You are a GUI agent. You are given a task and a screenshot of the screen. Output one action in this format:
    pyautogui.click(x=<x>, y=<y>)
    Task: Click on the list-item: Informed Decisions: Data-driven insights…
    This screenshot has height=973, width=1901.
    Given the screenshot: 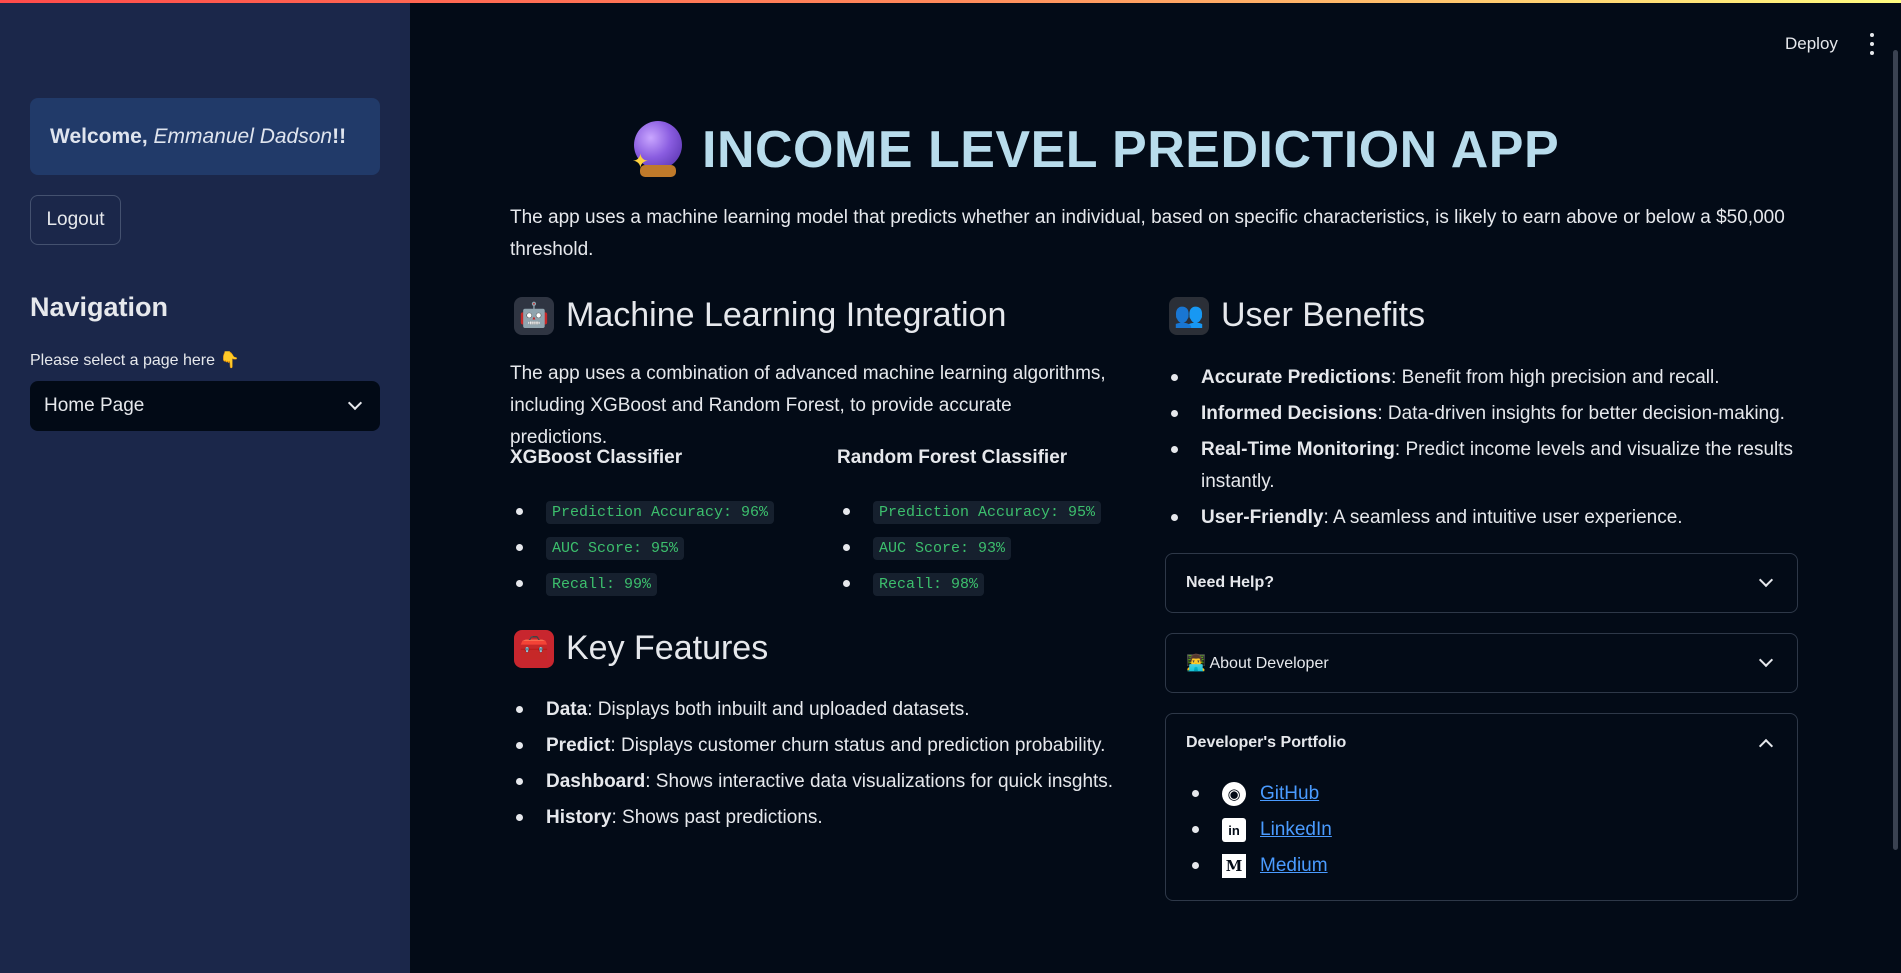 What is the action you would take?
    pyautogui.click(x=1485, y=414)
    